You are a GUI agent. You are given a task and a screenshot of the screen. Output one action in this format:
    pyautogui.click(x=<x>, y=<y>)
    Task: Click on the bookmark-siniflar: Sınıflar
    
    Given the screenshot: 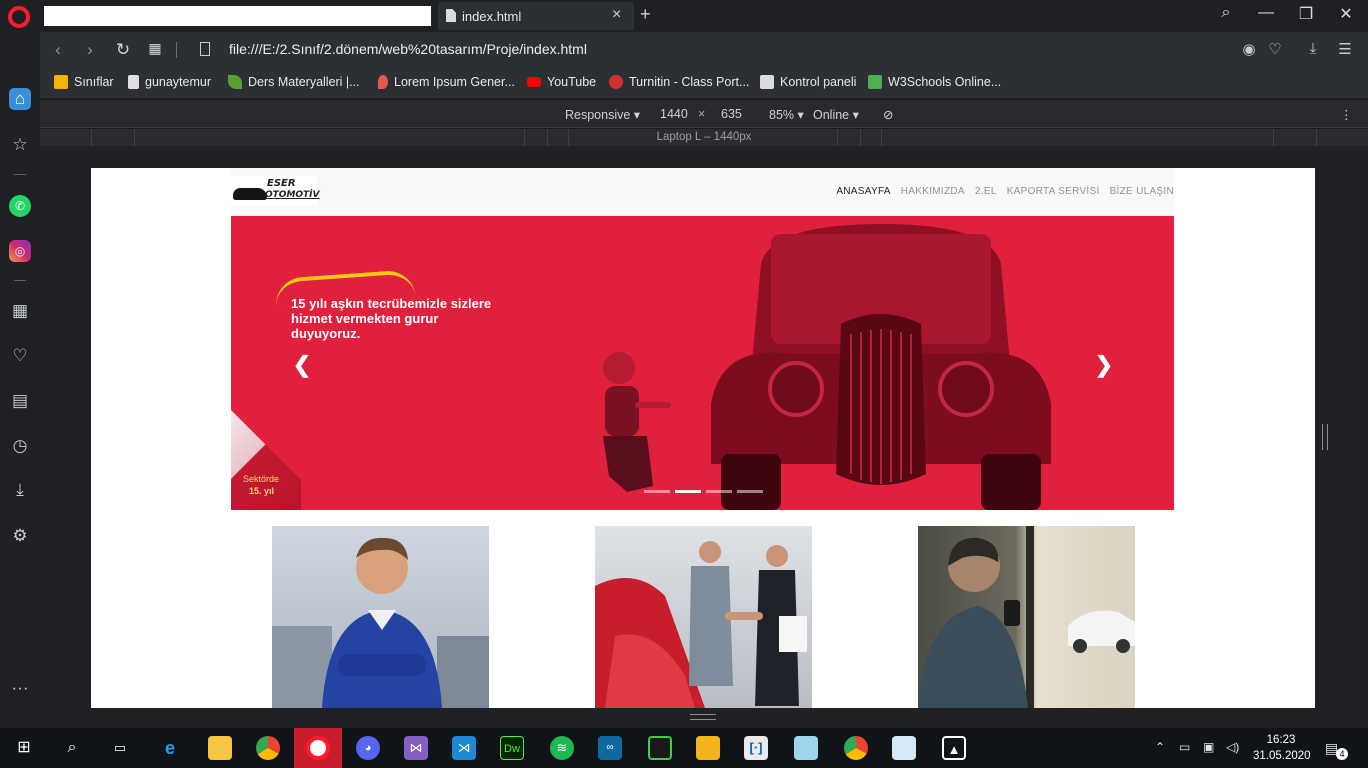 What is the action you would take?
    pyautogui.click(x=84, y=82)
    